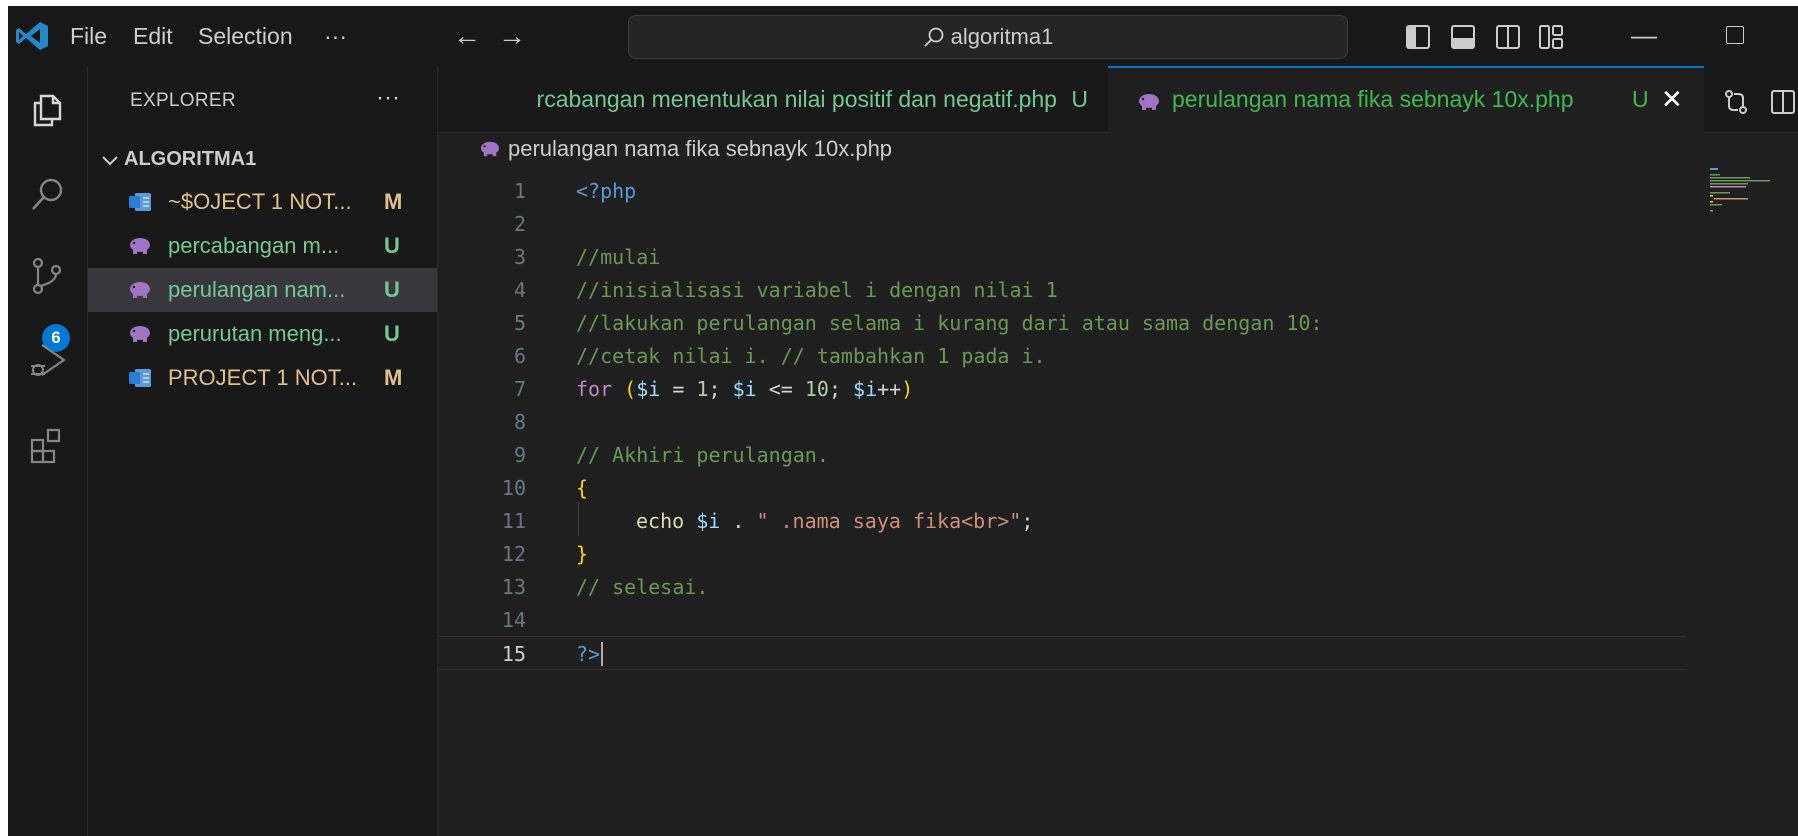 The image size is (1798, 836). I want to click on toggle-primary-sidebar-icon, so click(1418, 37).